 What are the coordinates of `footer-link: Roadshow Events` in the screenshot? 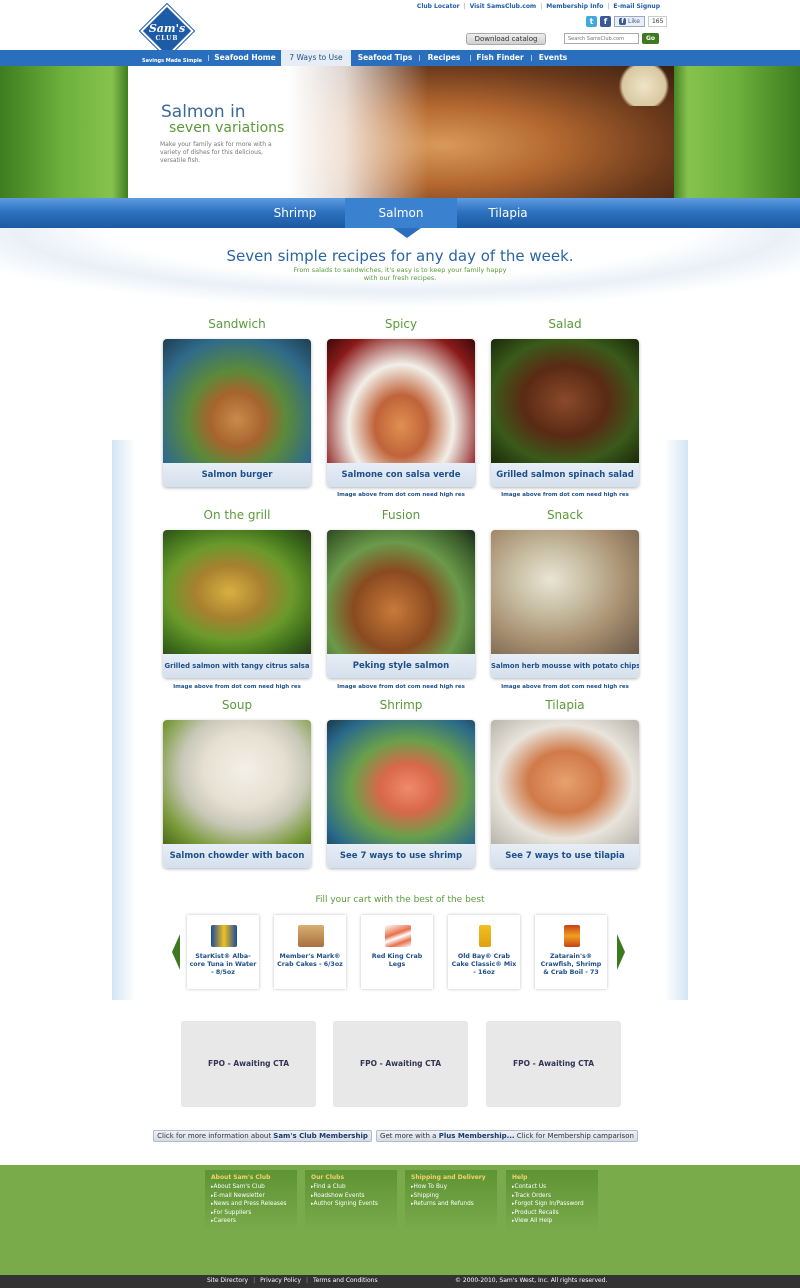 It's located at (351, 1196).